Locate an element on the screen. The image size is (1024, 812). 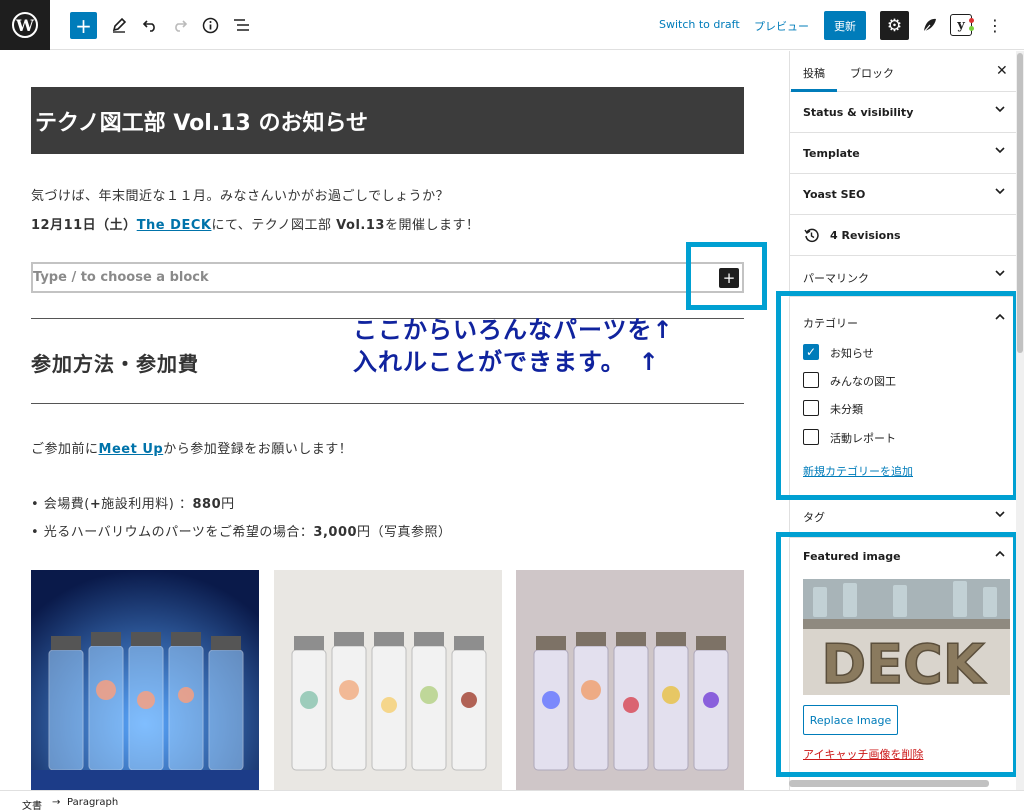
list-view-button is located at coordinates (241, 25).